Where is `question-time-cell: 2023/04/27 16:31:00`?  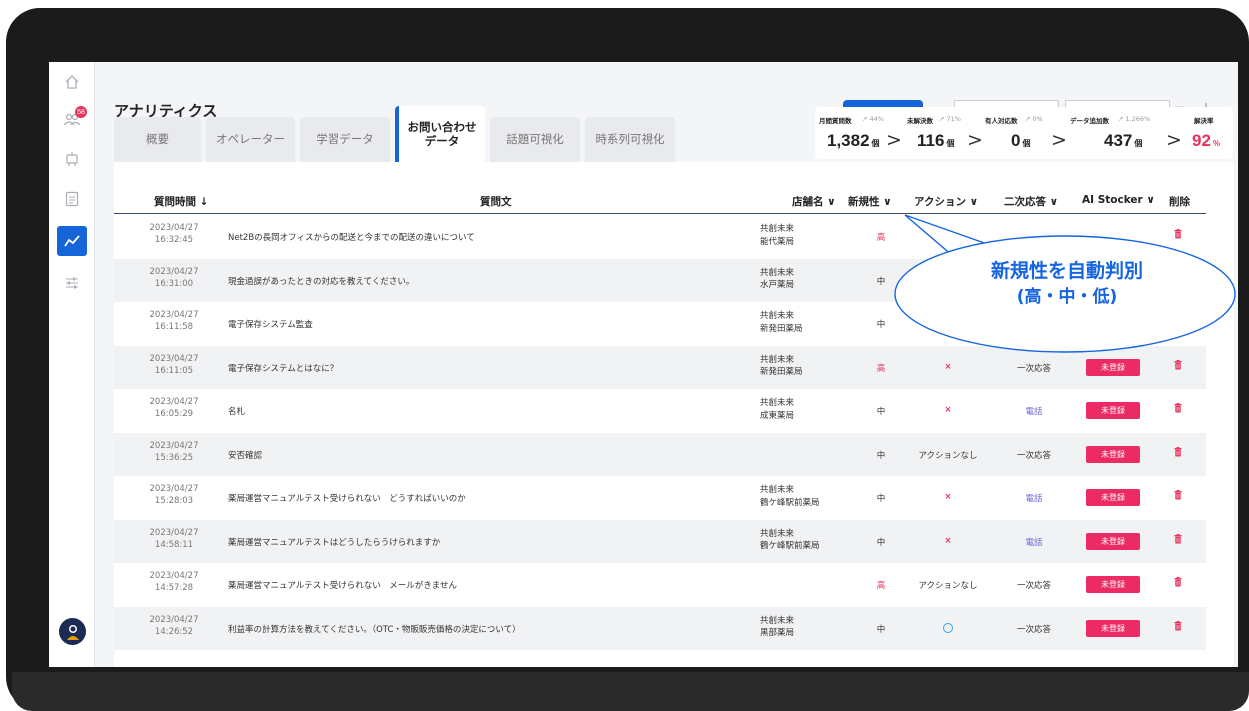
question-time-cell: 2023/04/27 16:31:00 is located at coordinates (174, 278).